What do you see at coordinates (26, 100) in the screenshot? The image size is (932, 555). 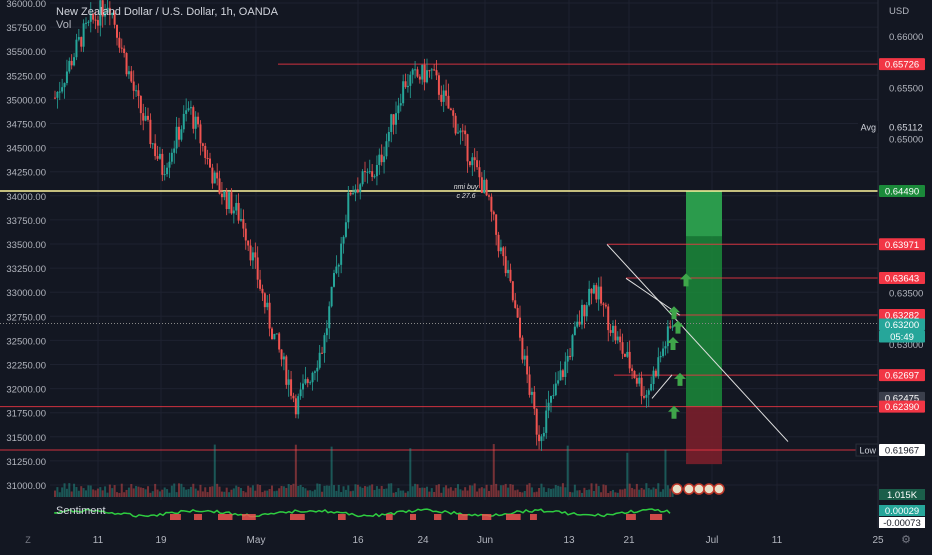 I see `left-axis-tick: 35000.00` at bounding box center [26, 100].